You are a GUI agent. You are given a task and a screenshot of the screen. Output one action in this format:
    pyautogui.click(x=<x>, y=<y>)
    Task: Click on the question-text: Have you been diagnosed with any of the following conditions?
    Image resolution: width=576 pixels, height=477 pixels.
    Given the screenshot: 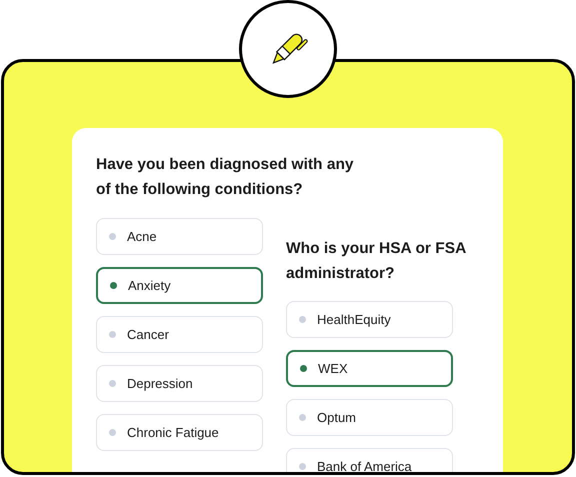 What is the action you would take?
    pyautogui.click(x=225, y=177)
    